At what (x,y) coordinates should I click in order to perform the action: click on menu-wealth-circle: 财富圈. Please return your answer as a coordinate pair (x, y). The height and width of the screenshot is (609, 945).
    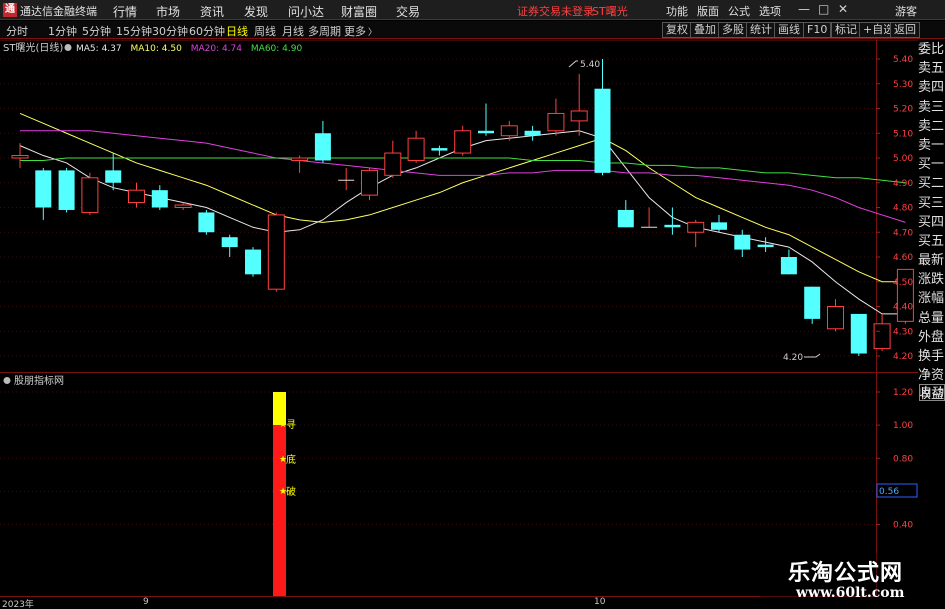
    Looking at the image, I should click on (359, 11).